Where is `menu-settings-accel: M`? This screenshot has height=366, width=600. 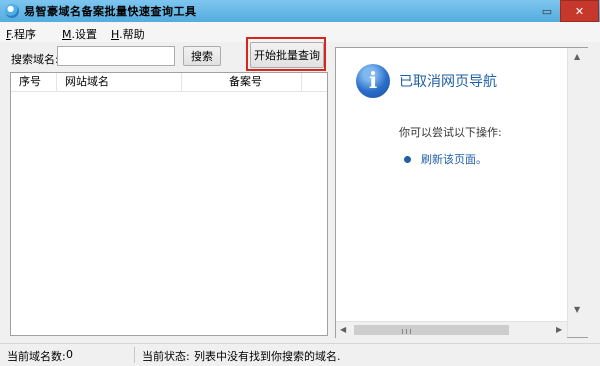
menu-settings-accel: M is located at coordinates (67, 34).